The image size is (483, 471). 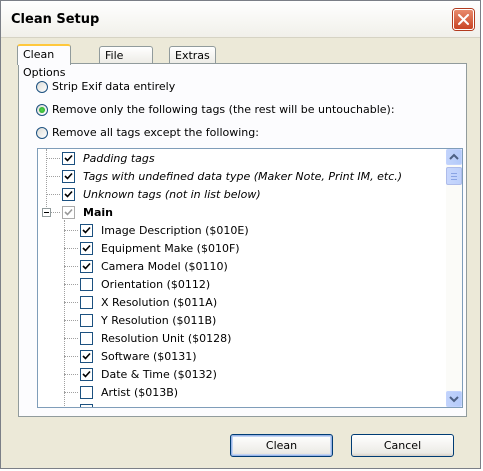 I want to click on button-label: Cancel, so click(x=402, y=445).